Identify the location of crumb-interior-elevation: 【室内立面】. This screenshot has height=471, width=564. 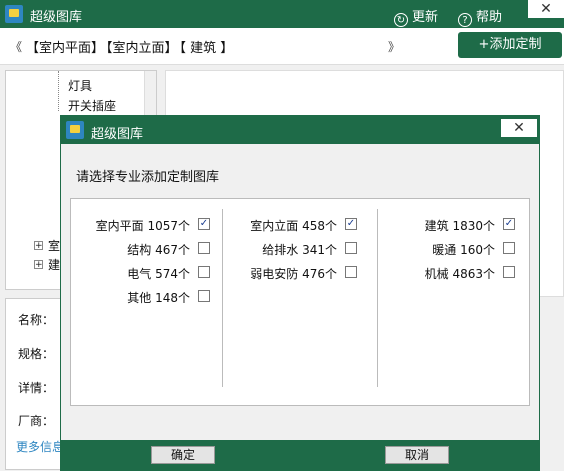
(142, 48).